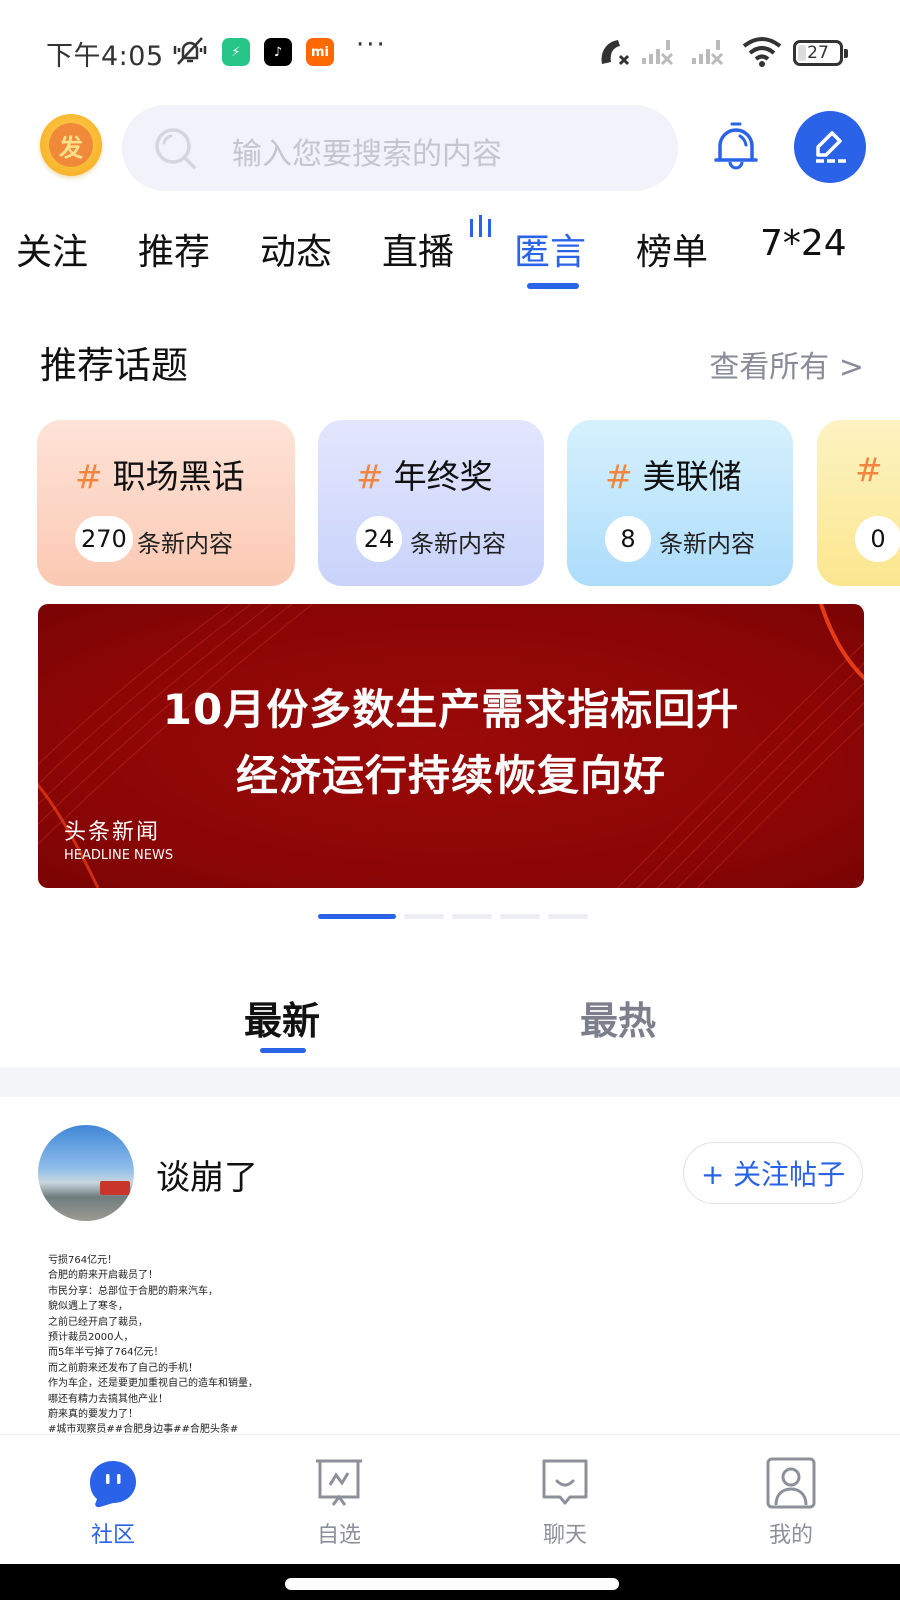  I want to click on post-line: 貌似遇上了寒冬，, so click(88, 1307).